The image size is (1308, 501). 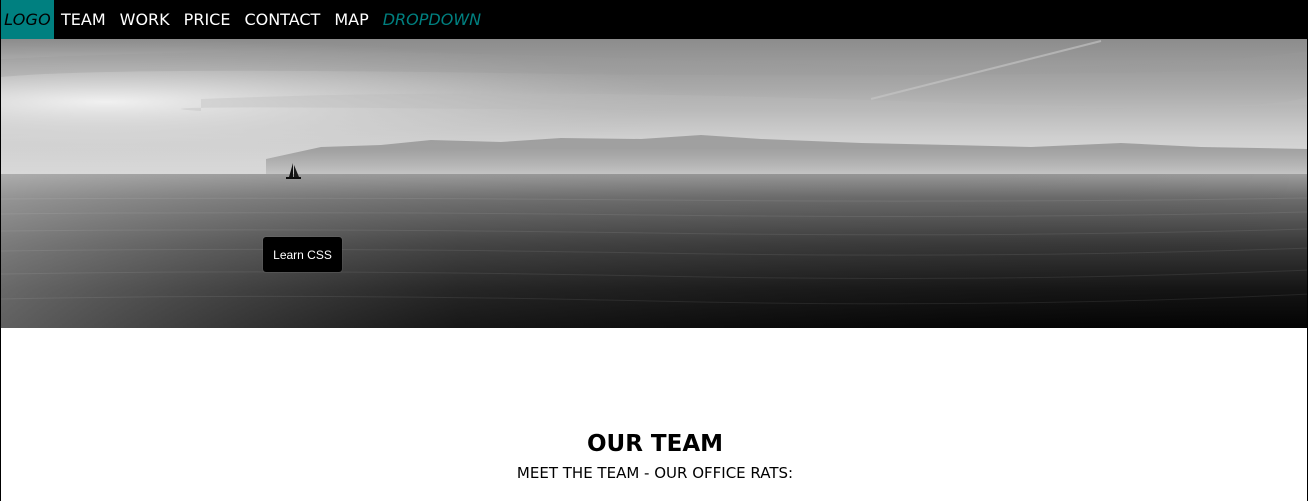 I want to click on nav-logo: LOGO, so click(x=27, y=19).